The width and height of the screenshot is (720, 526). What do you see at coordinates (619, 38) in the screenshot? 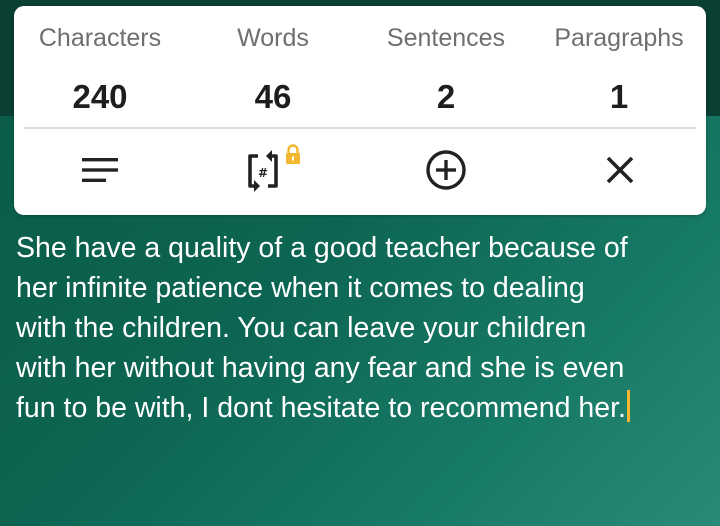
I see `stat-label-paragraphs: Paragraphs` at bounding box center [619, 38].